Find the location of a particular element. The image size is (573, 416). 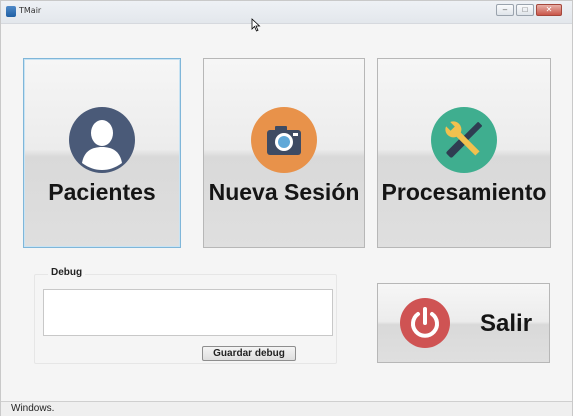

title-bar: TMair – □ ✕ is located at coordinates (286, 12).